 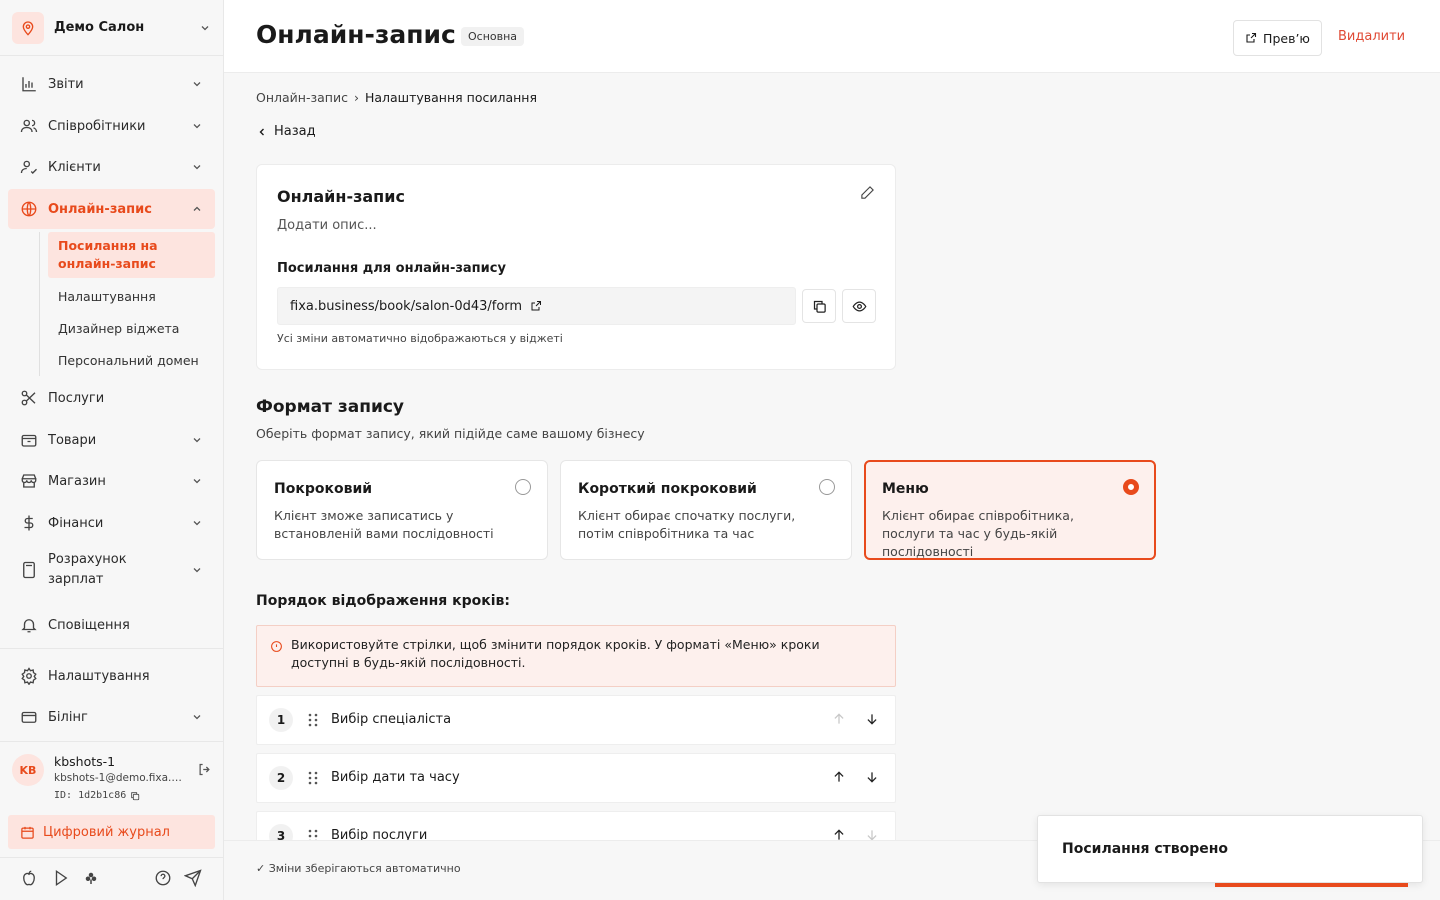 I want to click on sidebar-subitem-custom-domain: Персональний домен, so click(x=131, y=360).